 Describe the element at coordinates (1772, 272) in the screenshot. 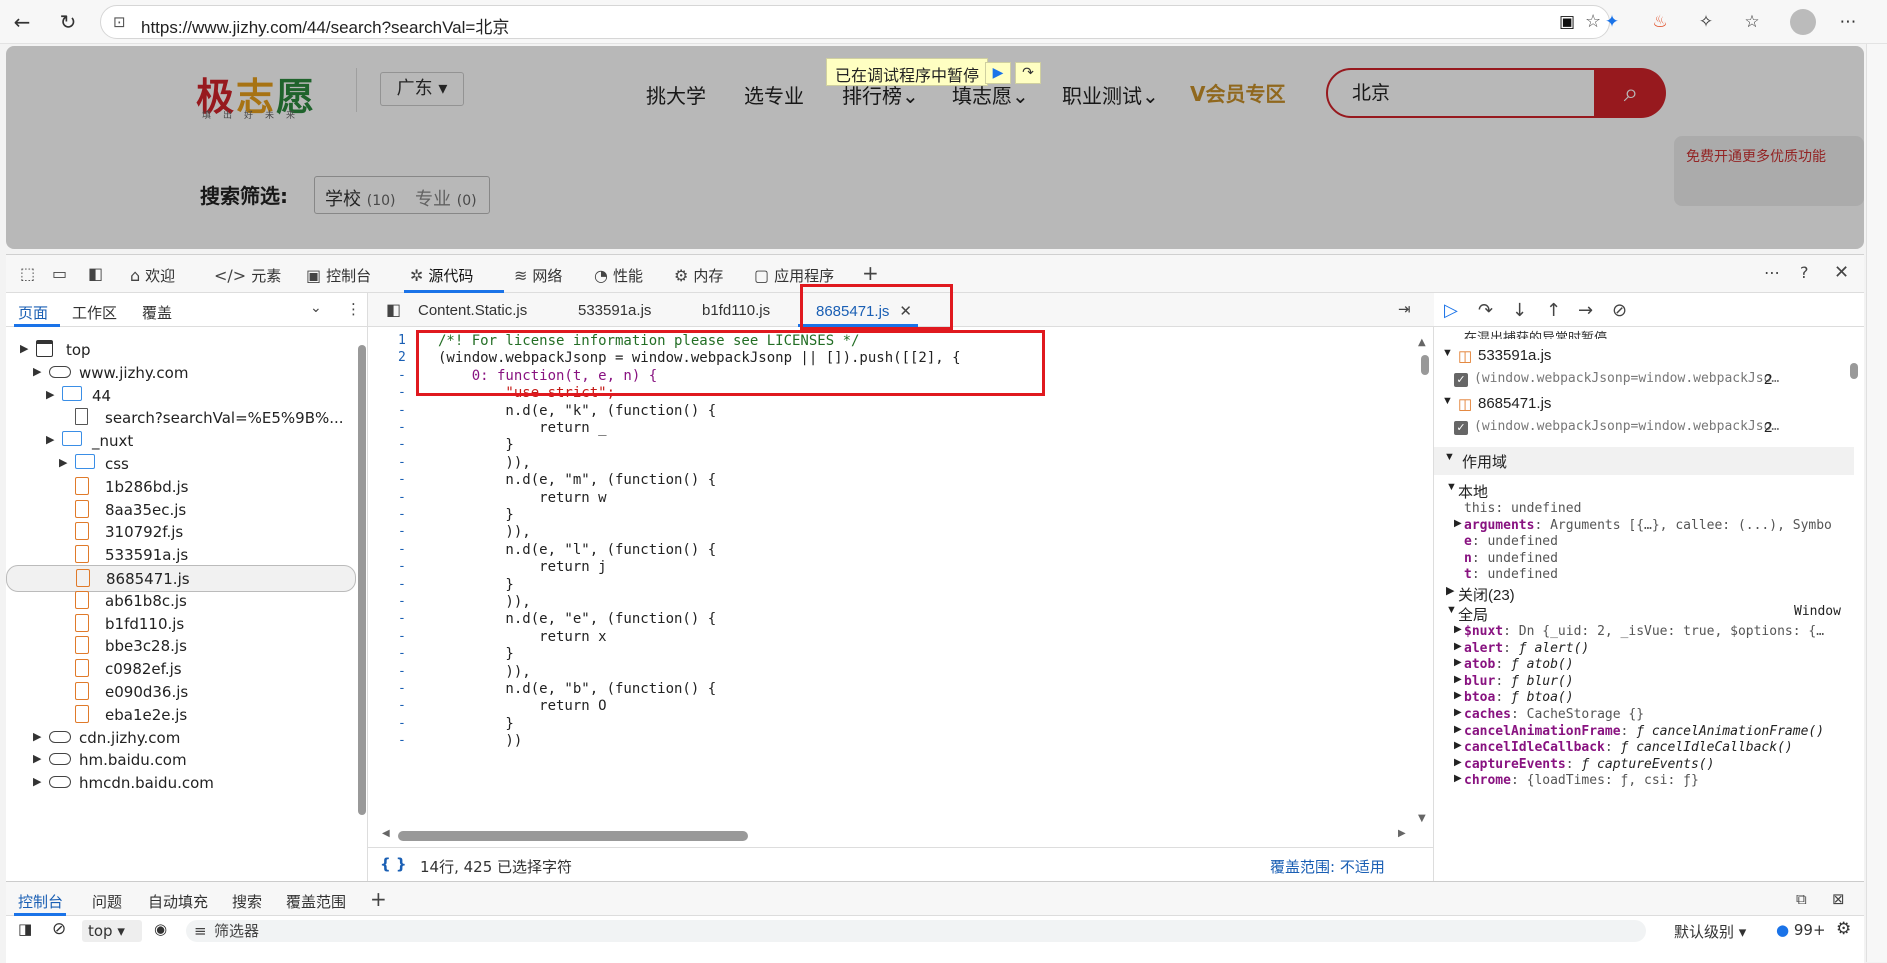

I see `more-options-icon: ⋯` at that location.